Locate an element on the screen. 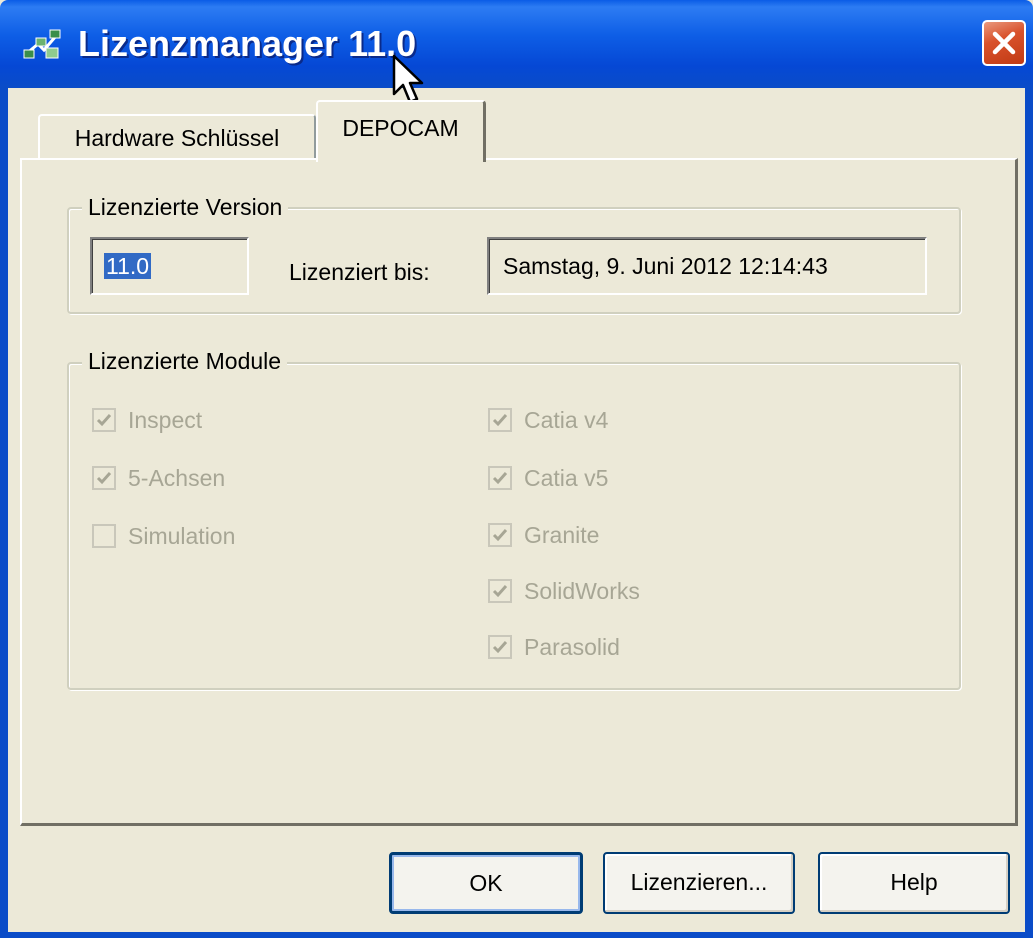 The height and width of the screenshot is (938, 1033). module-catia-v5-checkbox: Catia v5 is located at coordinates (548, 478).